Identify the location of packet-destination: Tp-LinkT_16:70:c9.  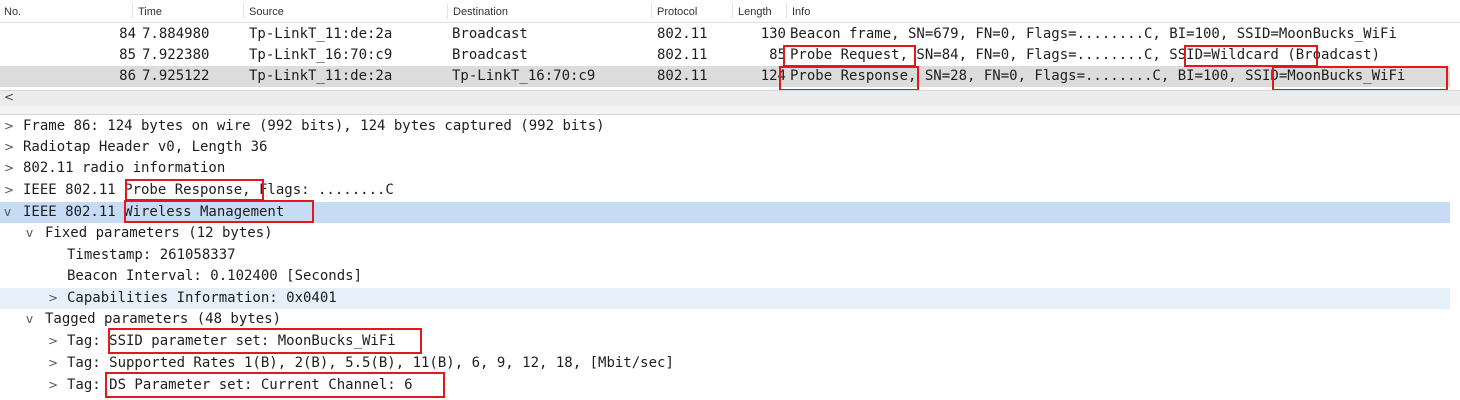
(524, 76).